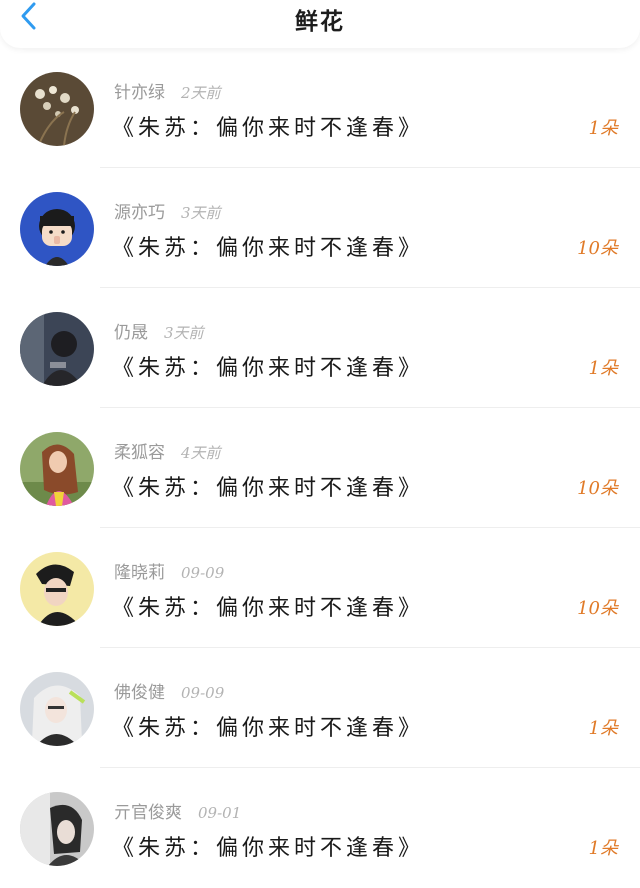 The width and height of the screenshot is (640, 888). I want to click on sender-name: 仍晟, so click(131, 333).